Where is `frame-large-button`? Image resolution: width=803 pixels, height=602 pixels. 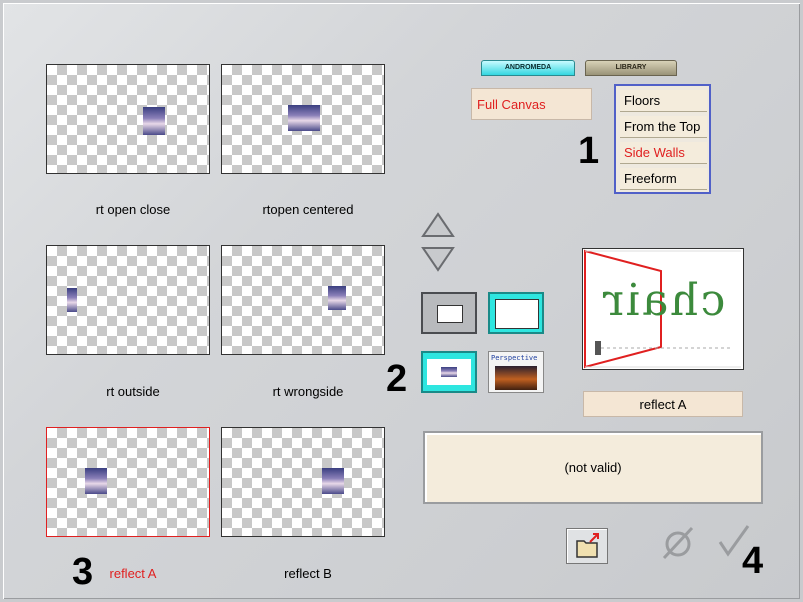
frame-large-button is located at coordinates (516, 313).